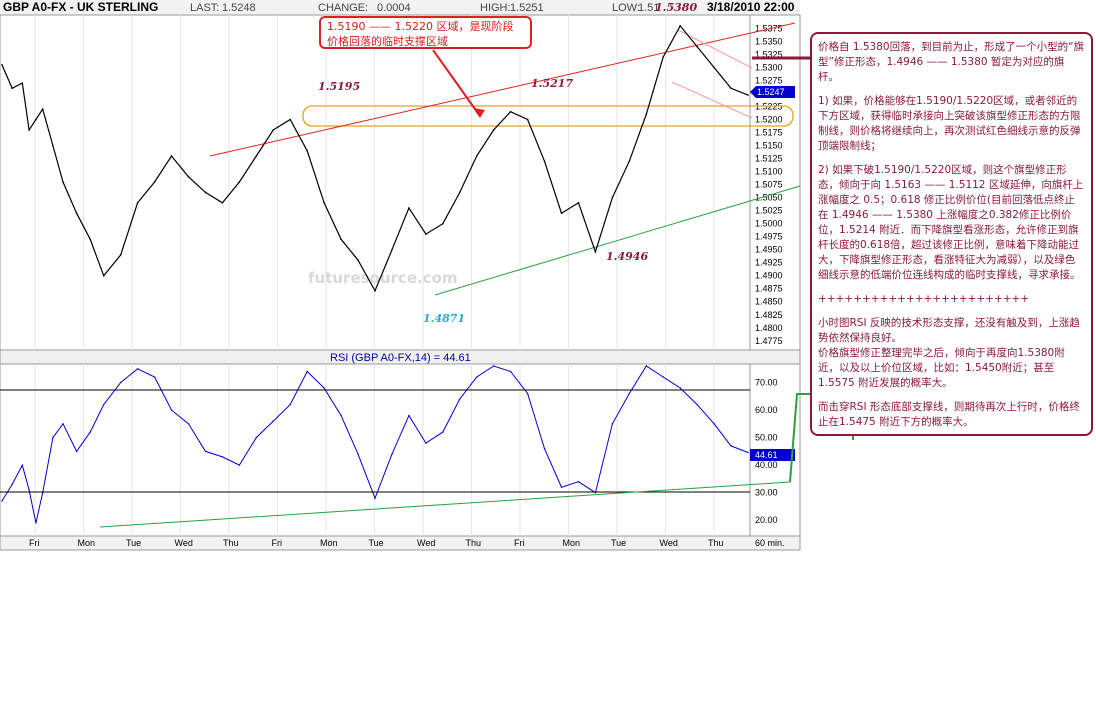 This screenshot has width=1096, height=714. Describe the element at coordinates (769, 224) in the screenshot. I see `price-y-tick: 1.5000` at that location.